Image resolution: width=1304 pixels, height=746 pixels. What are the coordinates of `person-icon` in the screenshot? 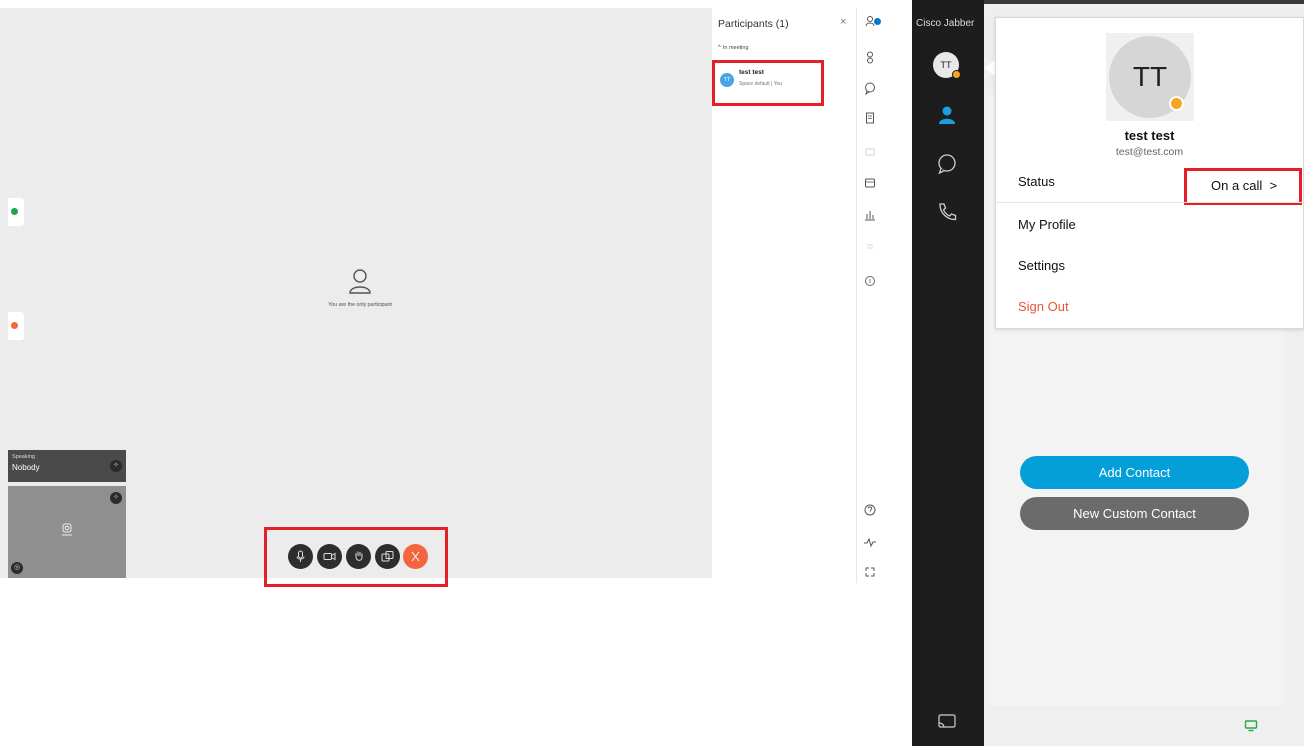 It's located at (360, 281).